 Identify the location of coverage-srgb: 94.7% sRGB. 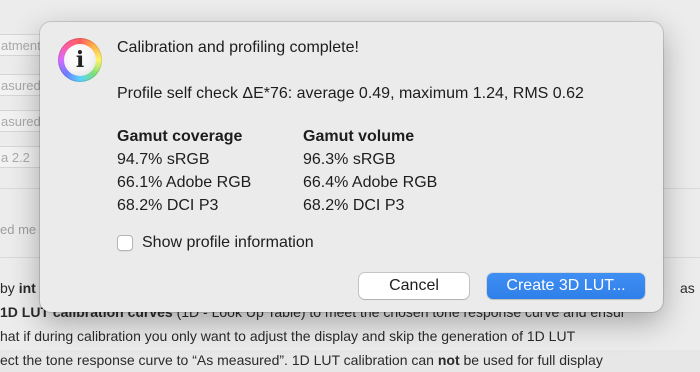
(163, 159).